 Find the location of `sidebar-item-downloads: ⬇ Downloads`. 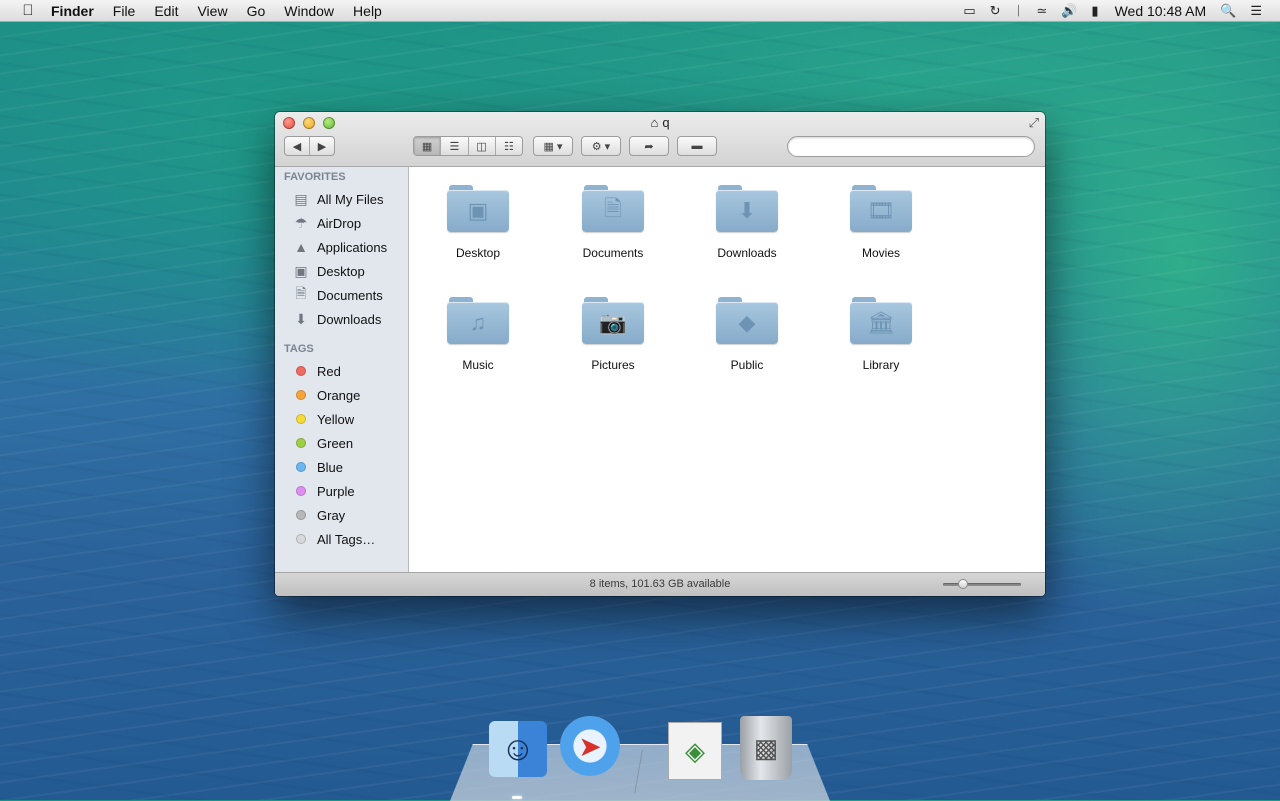

sidebar-item-downloads: ⬇ Downloads is located at coordinates (341, 319).